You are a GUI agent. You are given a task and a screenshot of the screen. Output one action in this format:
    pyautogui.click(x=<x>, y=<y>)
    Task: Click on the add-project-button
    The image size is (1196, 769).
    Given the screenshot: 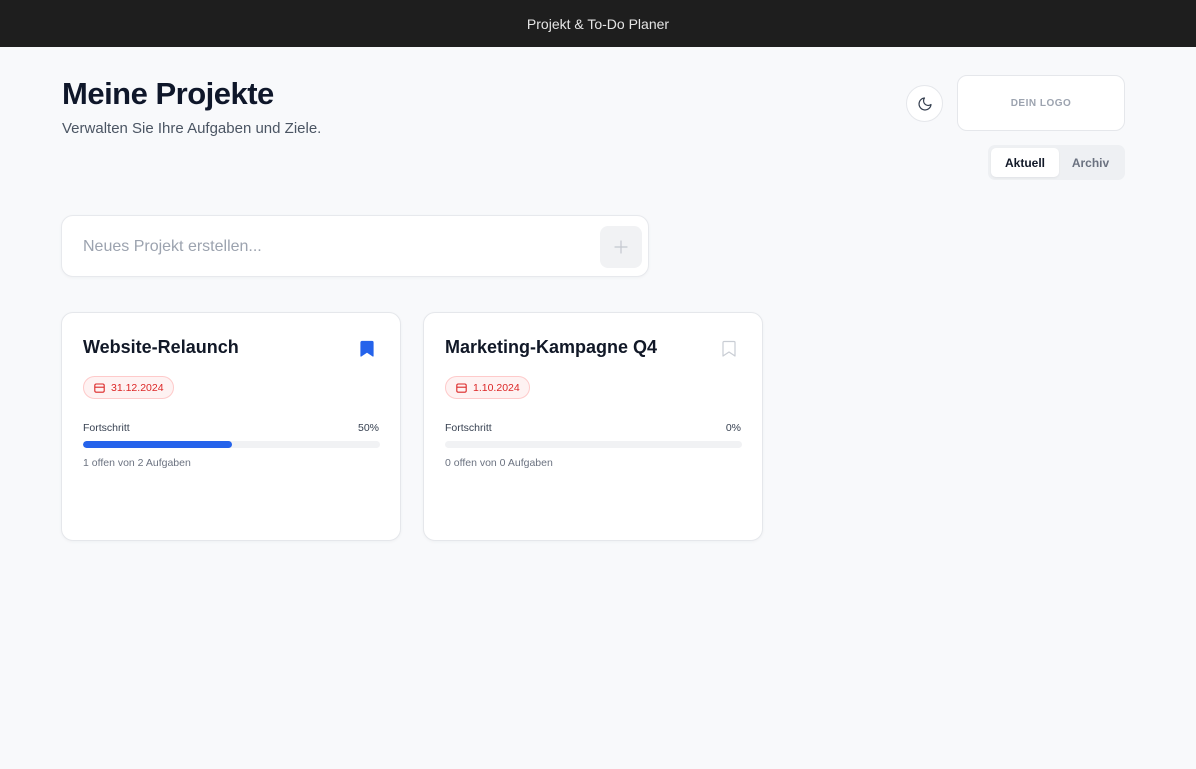 What is the action you would take?
    pyautogui.click(x=621, y=247)
    